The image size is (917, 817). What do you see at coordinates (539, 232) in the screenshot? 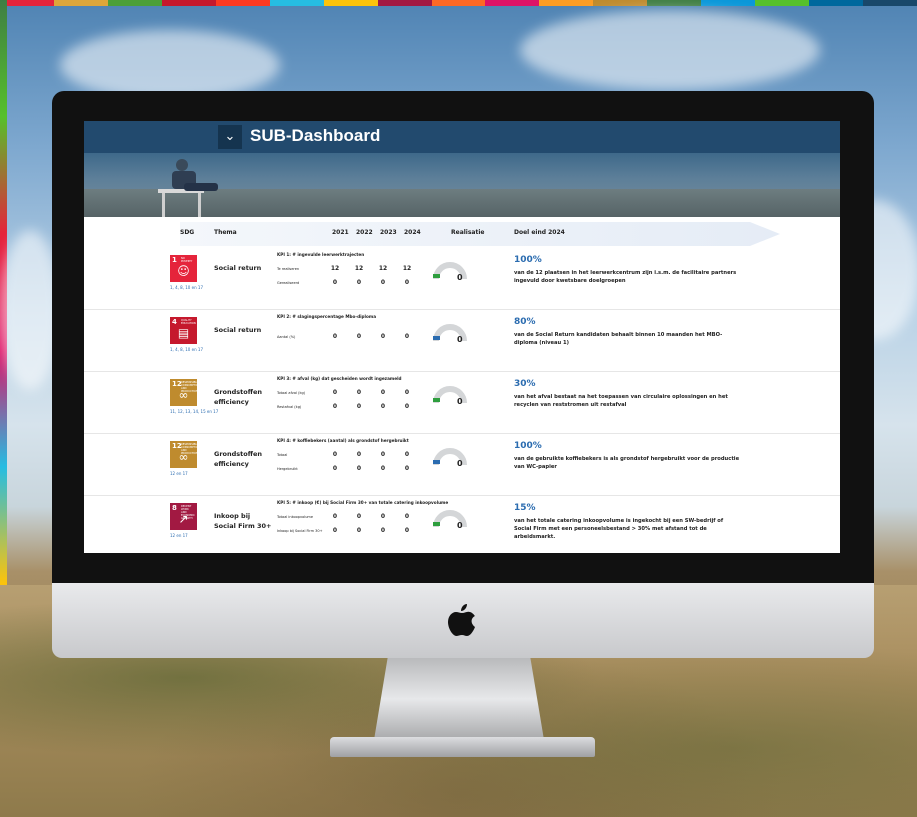
I see `header-doel: Doel eind 2024` at bounding box center [539, 232].